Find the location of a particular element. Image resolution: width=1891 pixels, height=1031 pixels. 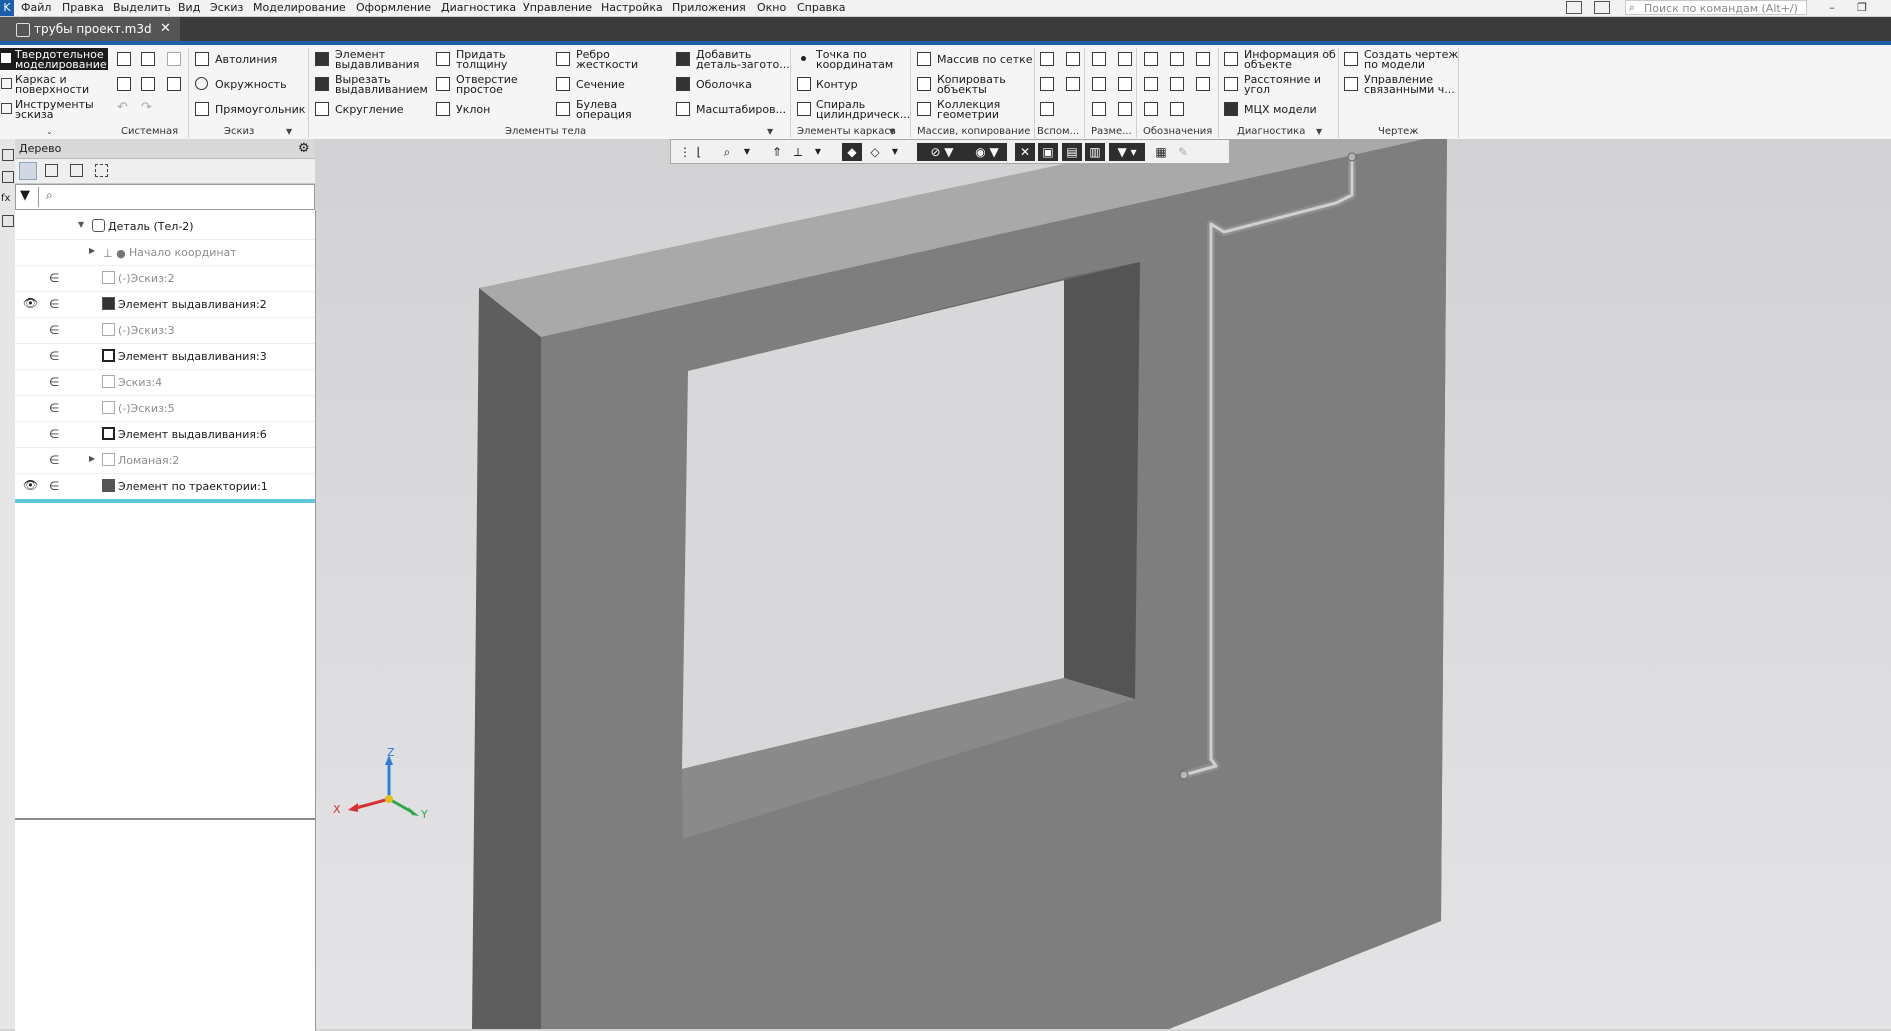

zoom-dropdown-icon: ▼ is located at coordinates (747, 152).